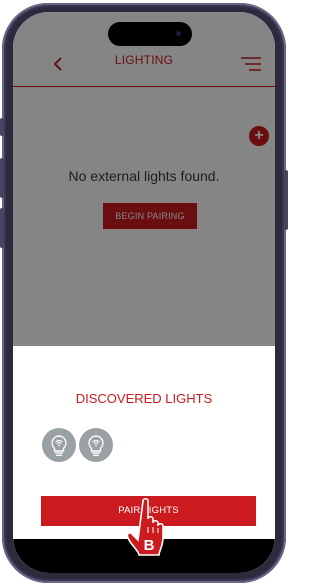 Image resolution: width=320 pixels, height=585 pixels. I want to click on mute-switch, so click(2, 127).